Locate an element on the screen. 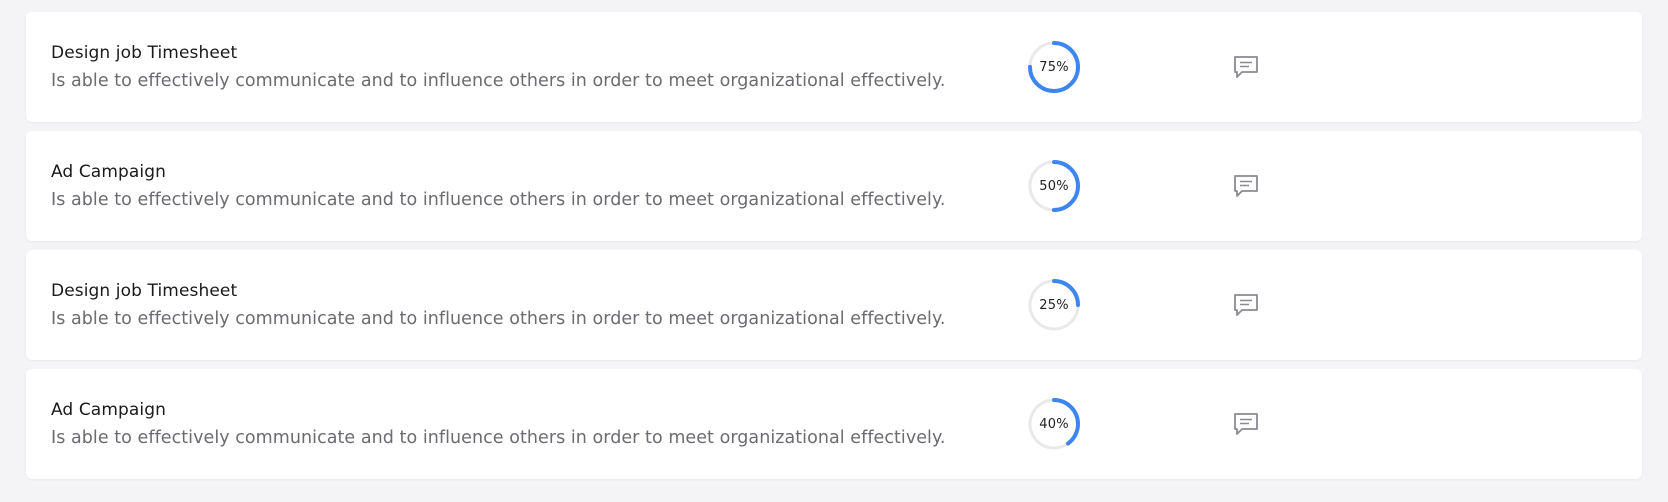 This screenshot has width=1668, height=502. progress-ring: 50% is located at coordinates (1054, 186).